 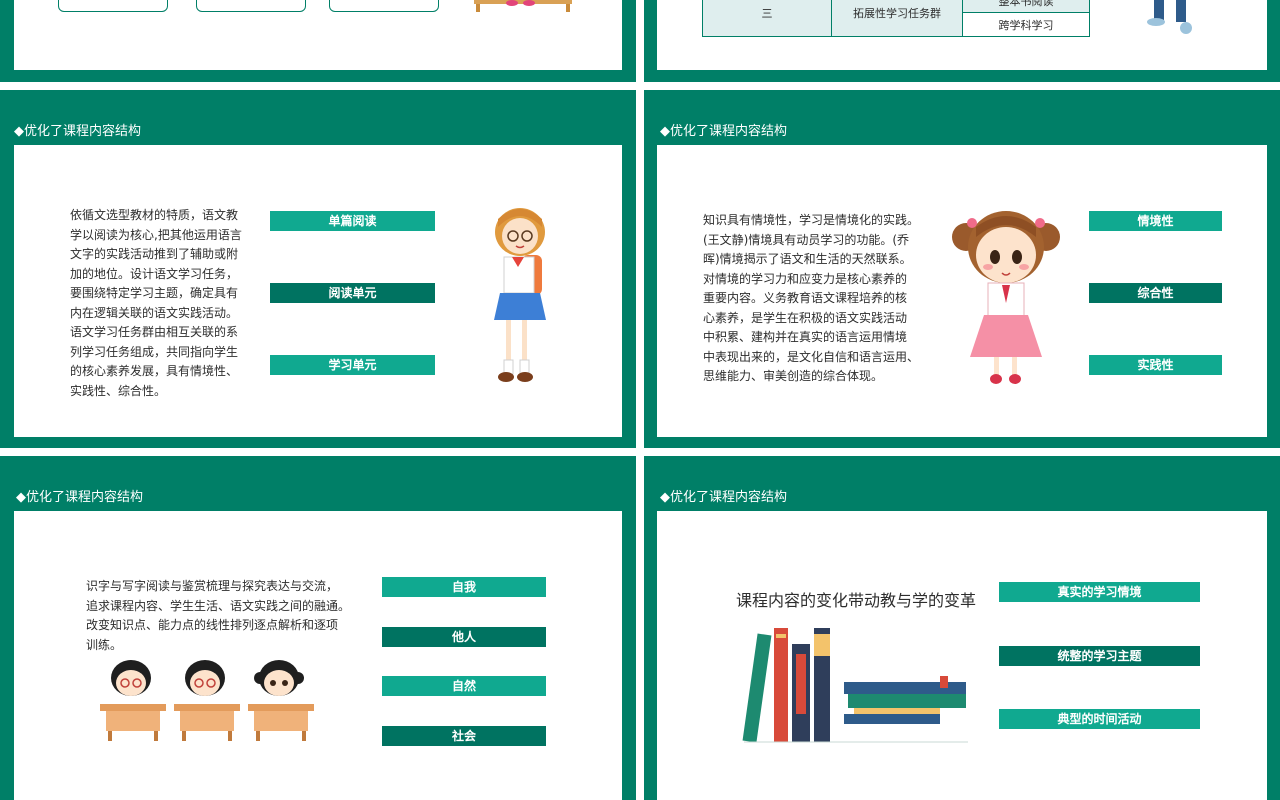 I want to click on books-illustration, so click(x=855, y=685).